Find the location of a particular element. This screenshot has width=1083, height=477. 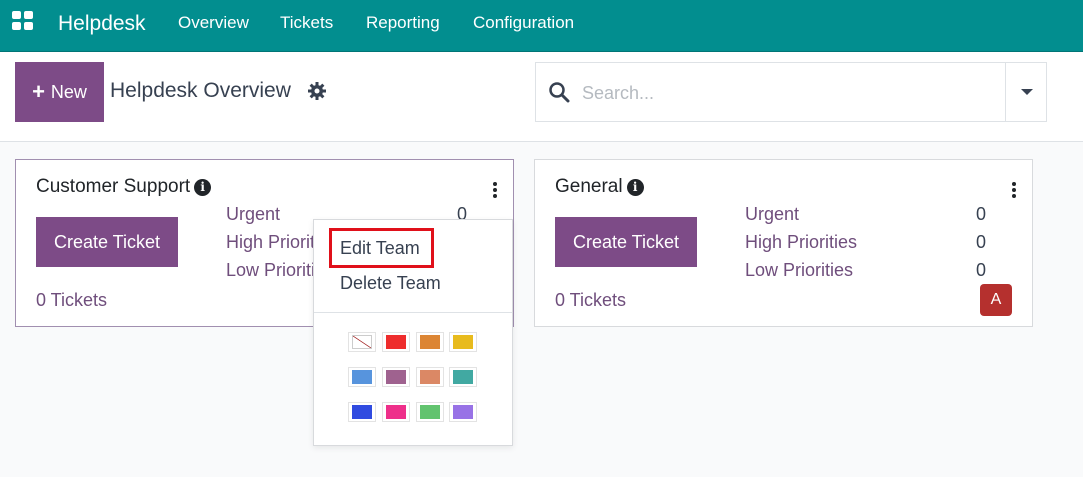

team-name: General is located at coordinates (589, 186).